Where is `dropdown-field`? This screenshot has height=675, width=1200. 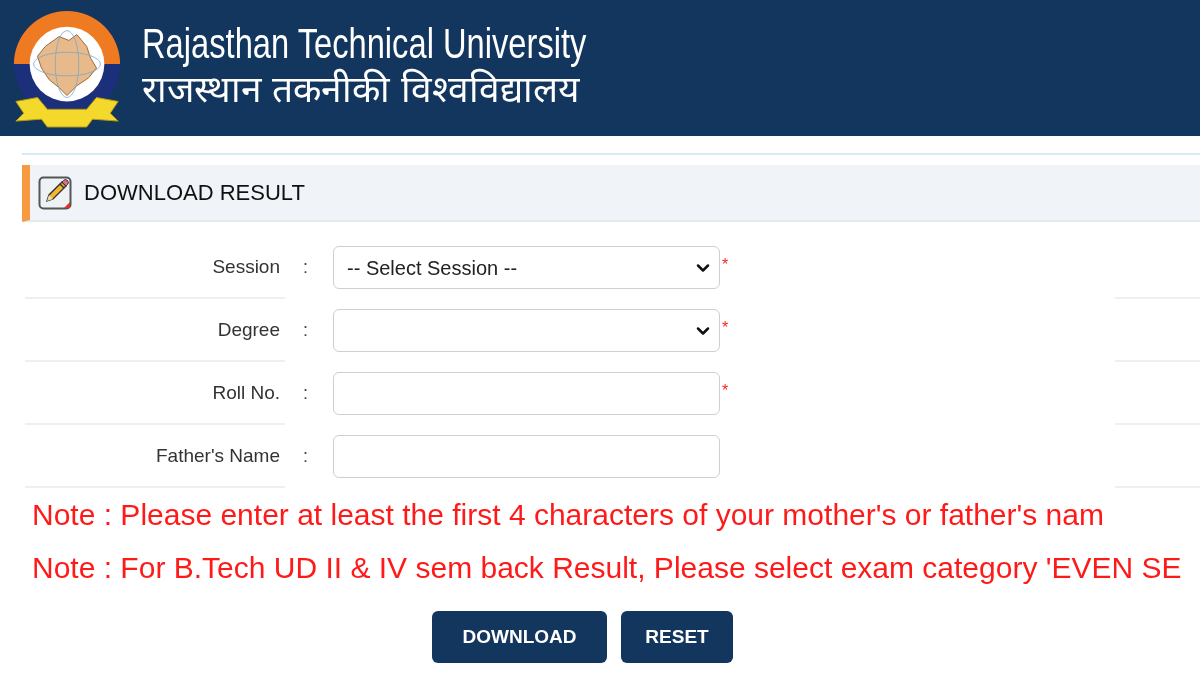 dropdown-field is located at coordinates (526, 330).